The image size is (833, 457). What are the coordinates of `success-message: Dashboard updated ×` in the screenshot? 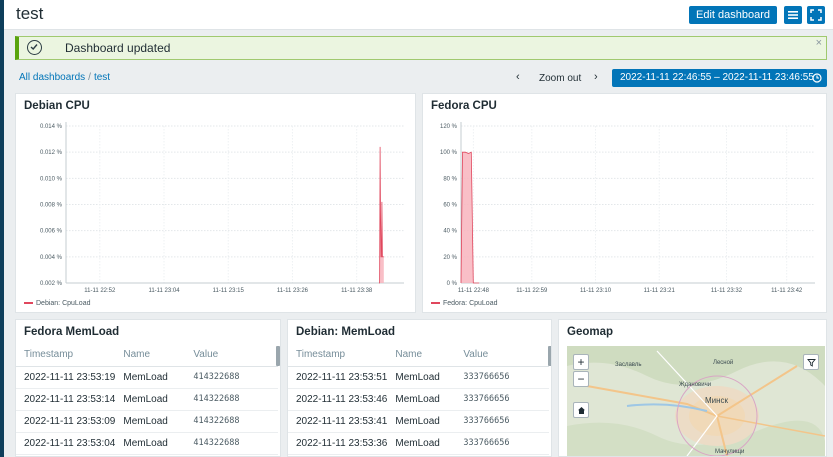 It's located at (421, 48).